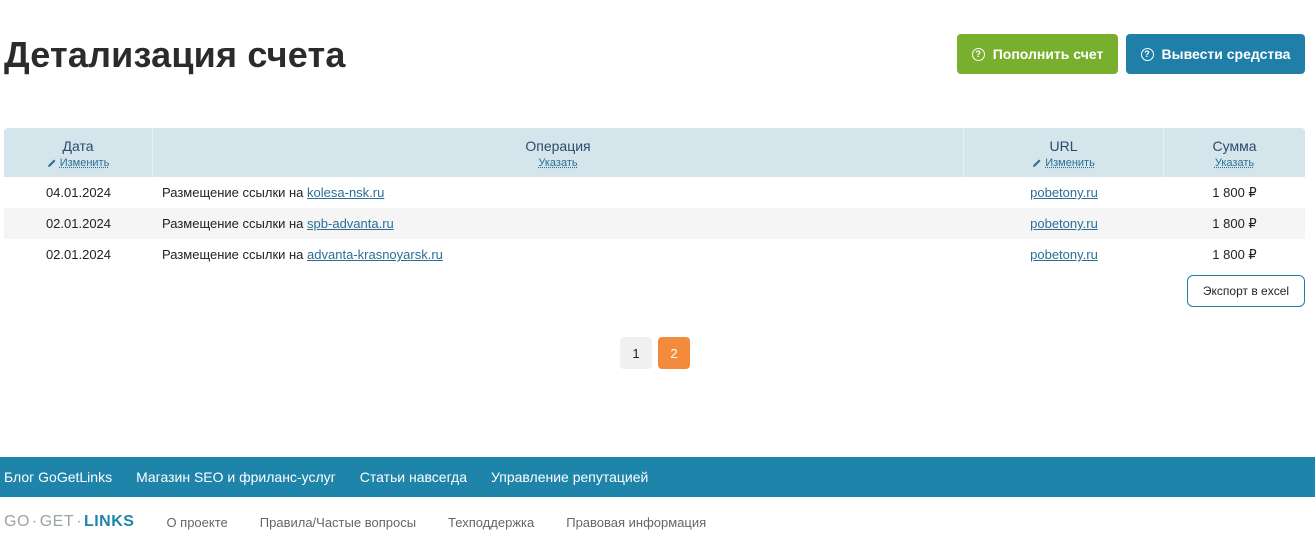  What do you see at coordinates (491, 522) in the screenshot?
I see `footer-link-support: Техподдержка` at bounding box center [491, 522].